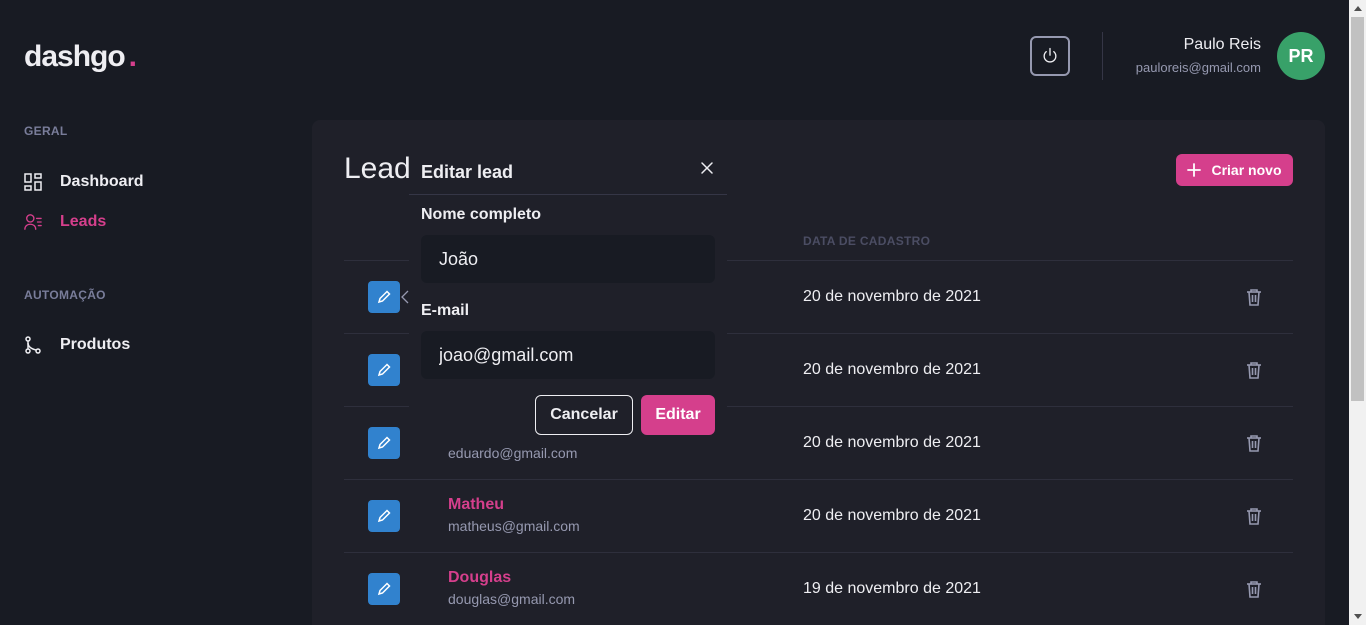  What do you see at coordinates (1102, 56) in the screenshot?
I see `header-divider` at bounding box center [1102, 56].